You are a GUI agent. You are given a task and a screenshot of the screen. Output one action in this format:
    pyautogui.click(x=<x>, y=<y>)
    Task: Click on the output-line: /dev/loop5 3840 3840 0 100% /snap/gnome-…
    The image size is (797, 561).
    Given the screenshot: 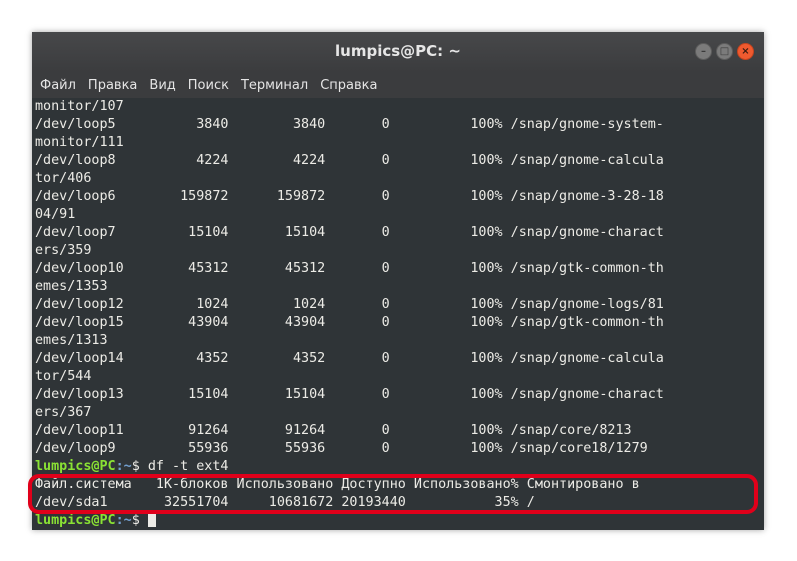 What is the action you would take?
    pyautogui.click(x=349, y=124)
    